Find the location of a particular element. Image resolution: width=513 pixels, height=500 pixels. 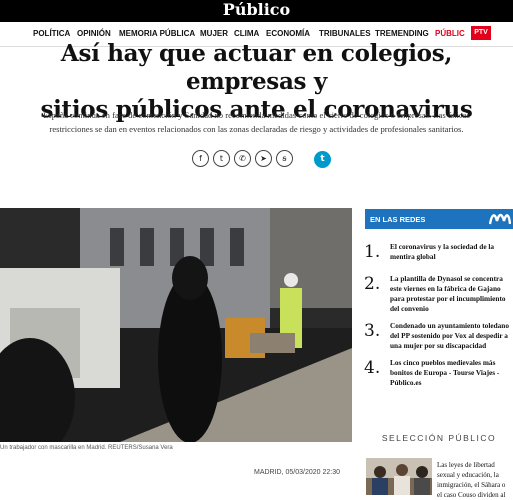

telegram-icon: ➤ is located at coordinates (263, 158).